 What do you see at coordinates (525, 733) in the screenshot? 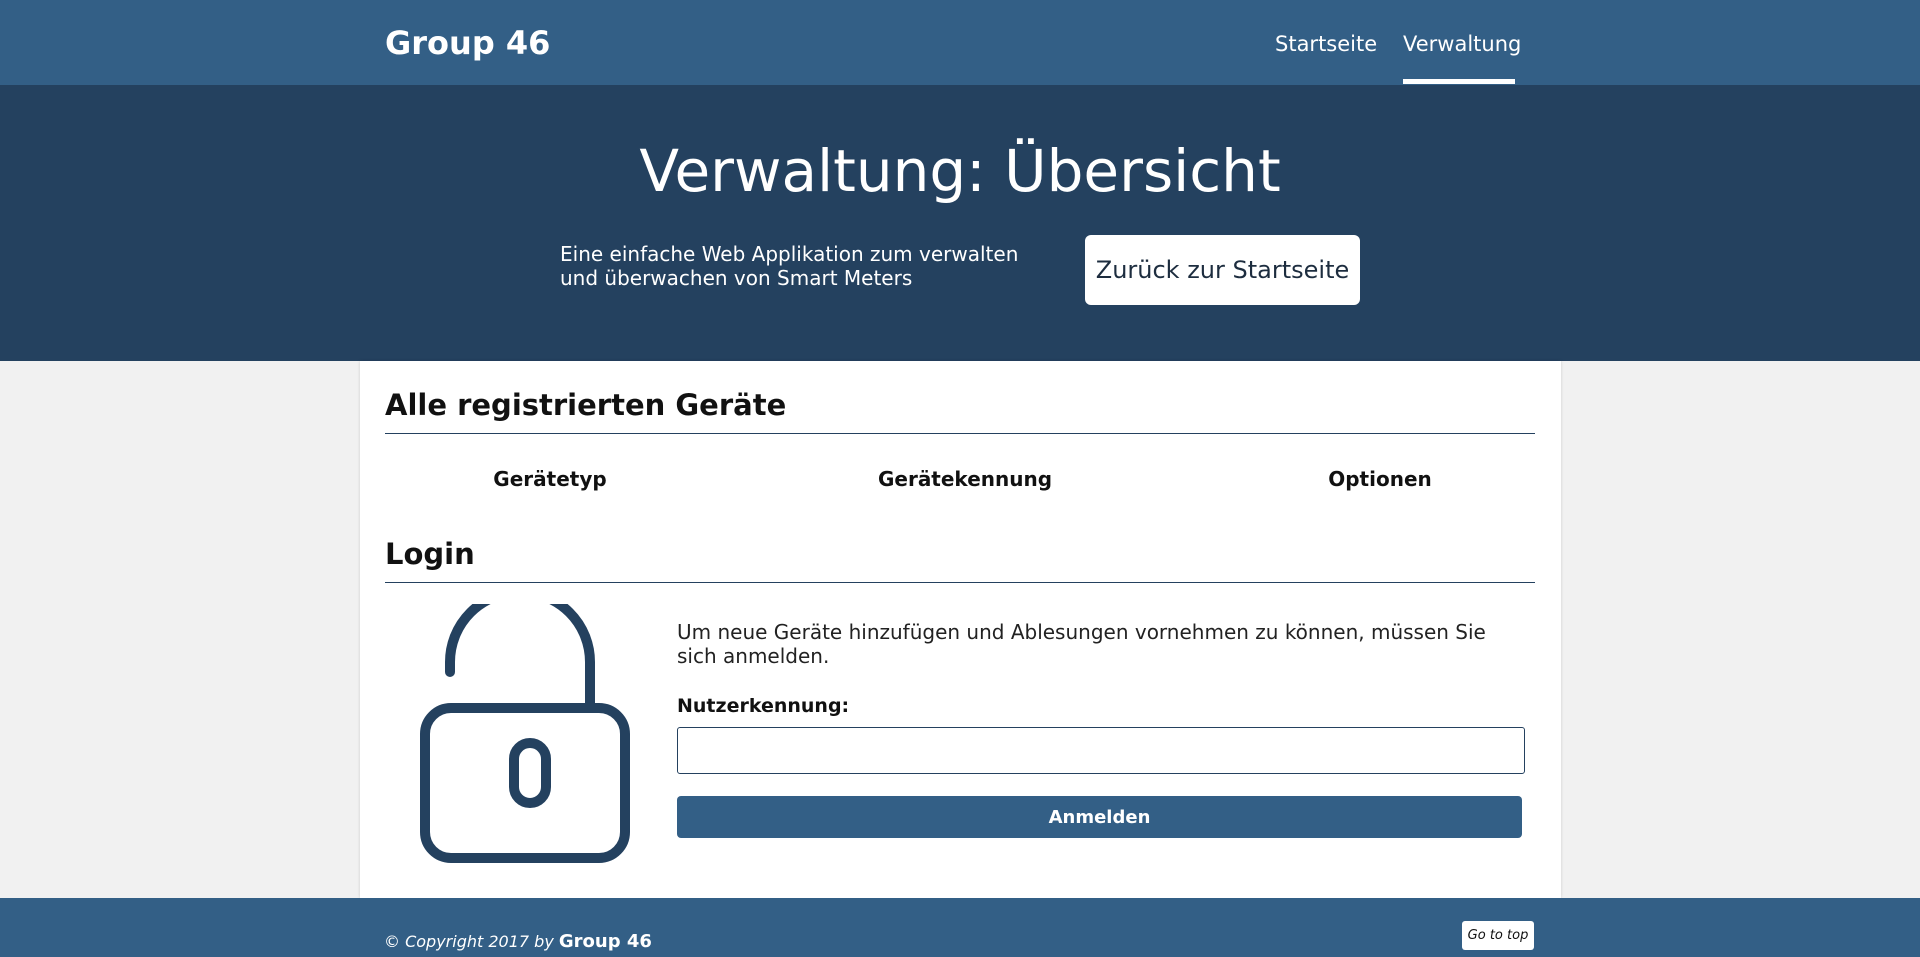
I see `unlock-icon` at bounding box center [525, 733].